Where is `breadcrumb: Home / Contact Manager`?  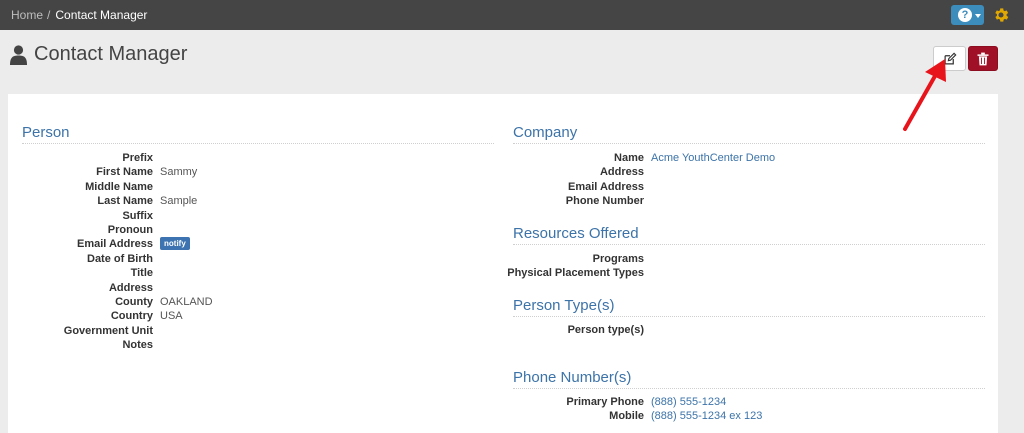 breadcrumb: Home / Contact Manager is located at coordinates (79, 15).